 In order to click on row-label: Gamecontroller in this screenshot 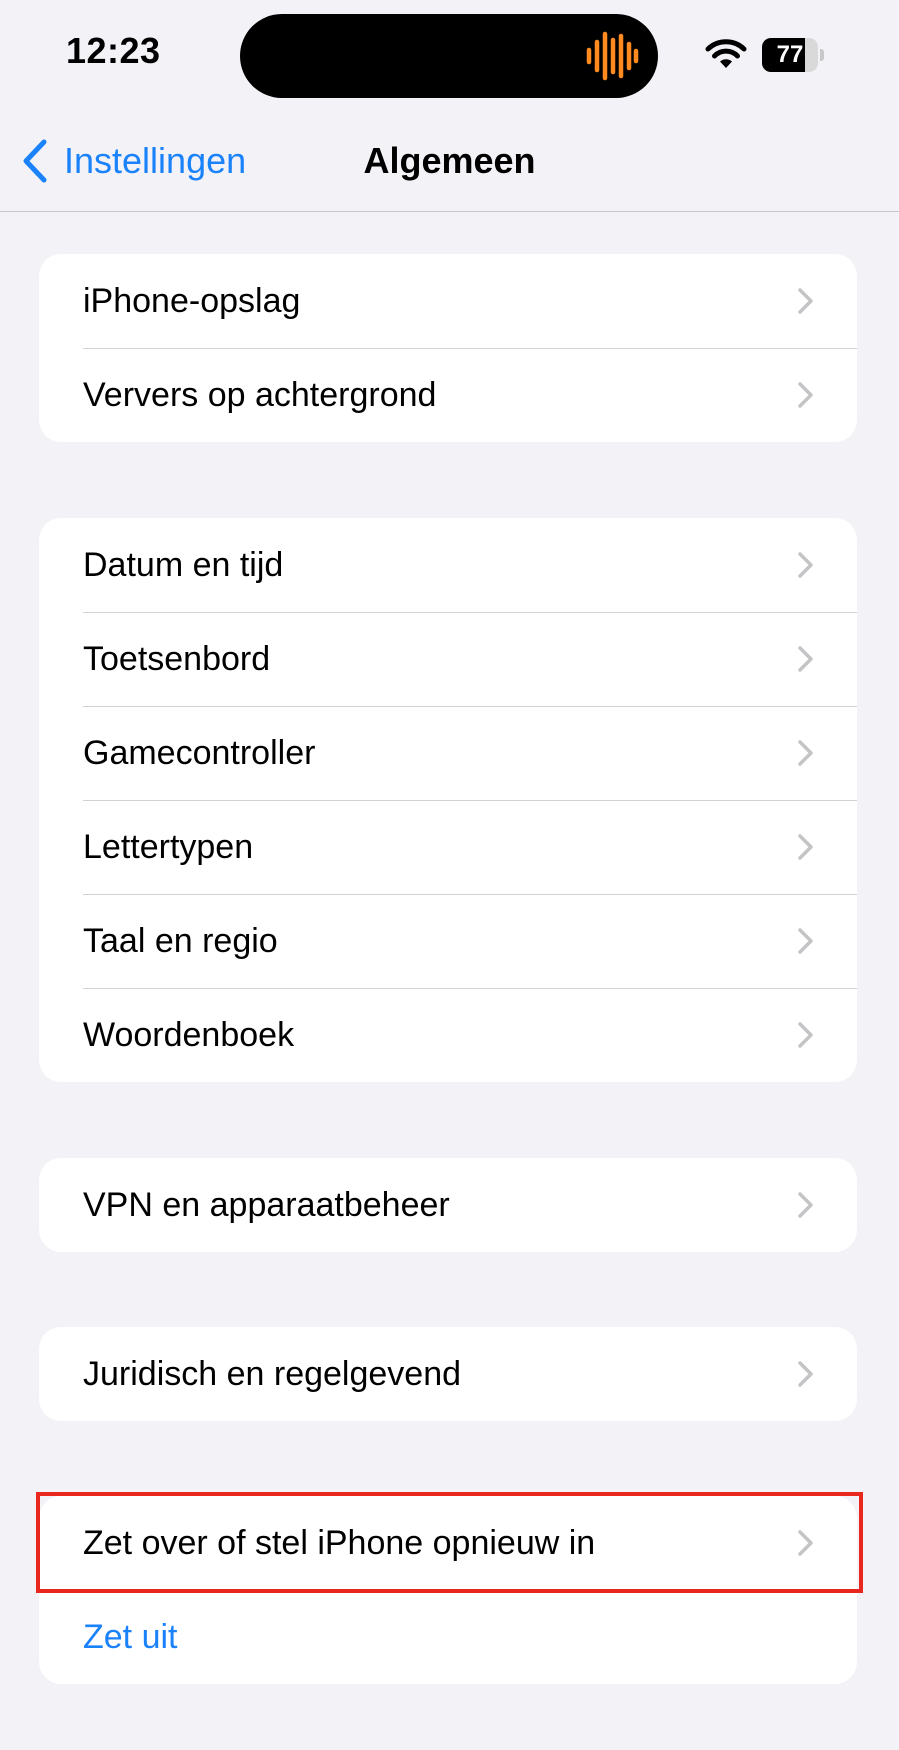, I will do `click(199, 752)`.